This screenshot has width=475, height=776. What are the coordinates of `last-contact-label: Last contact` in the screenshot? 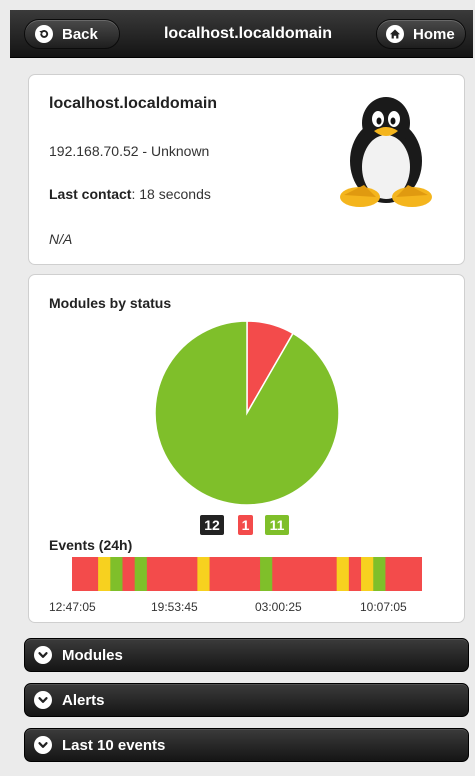 It's located at (90, 194).